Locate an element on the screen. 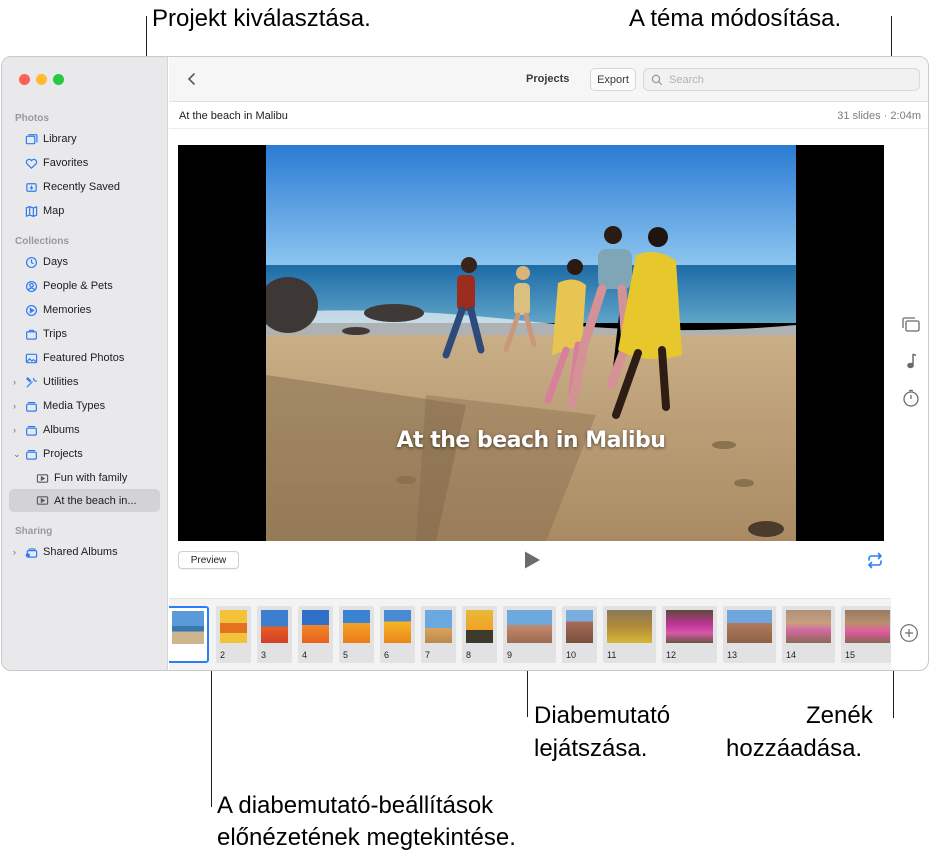 Image resolution: width=931 pixels, height=862 pixels. slide-thumbnail: 6 is located at coordinates (397, 634).